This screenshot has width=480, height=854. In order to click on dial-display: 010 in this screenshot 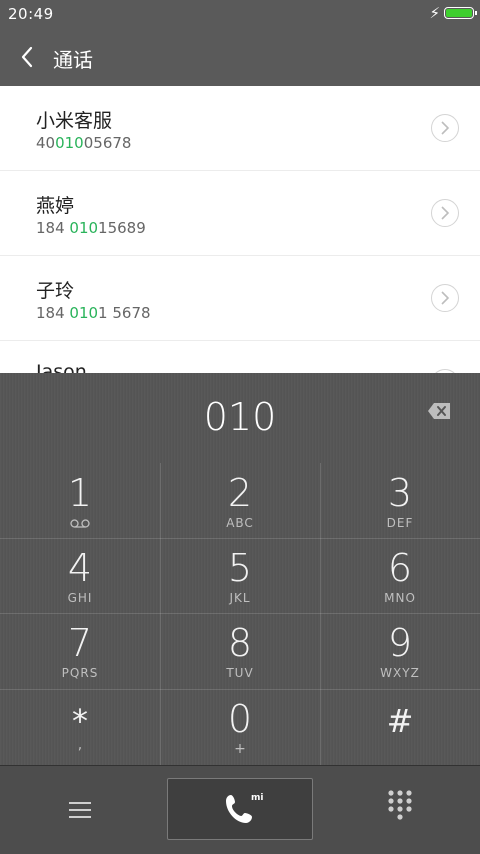, I will do `click(240, 418)`.